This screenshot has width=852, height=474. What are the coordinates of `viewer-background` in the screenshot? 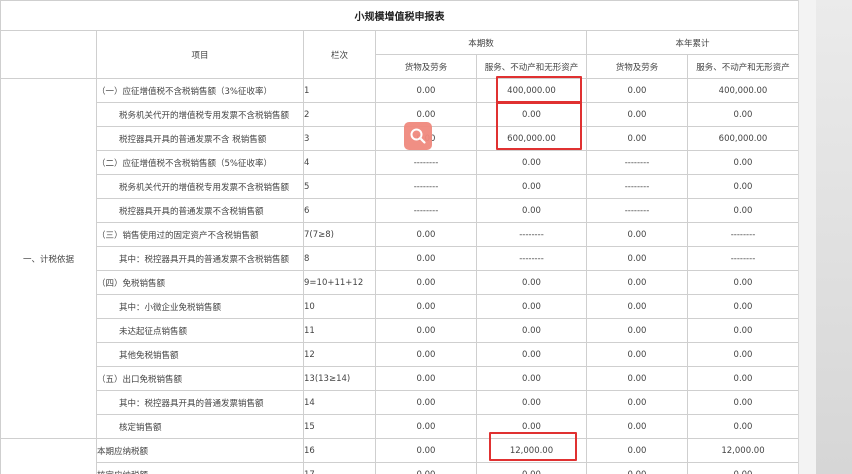 It's located at (834, 237).